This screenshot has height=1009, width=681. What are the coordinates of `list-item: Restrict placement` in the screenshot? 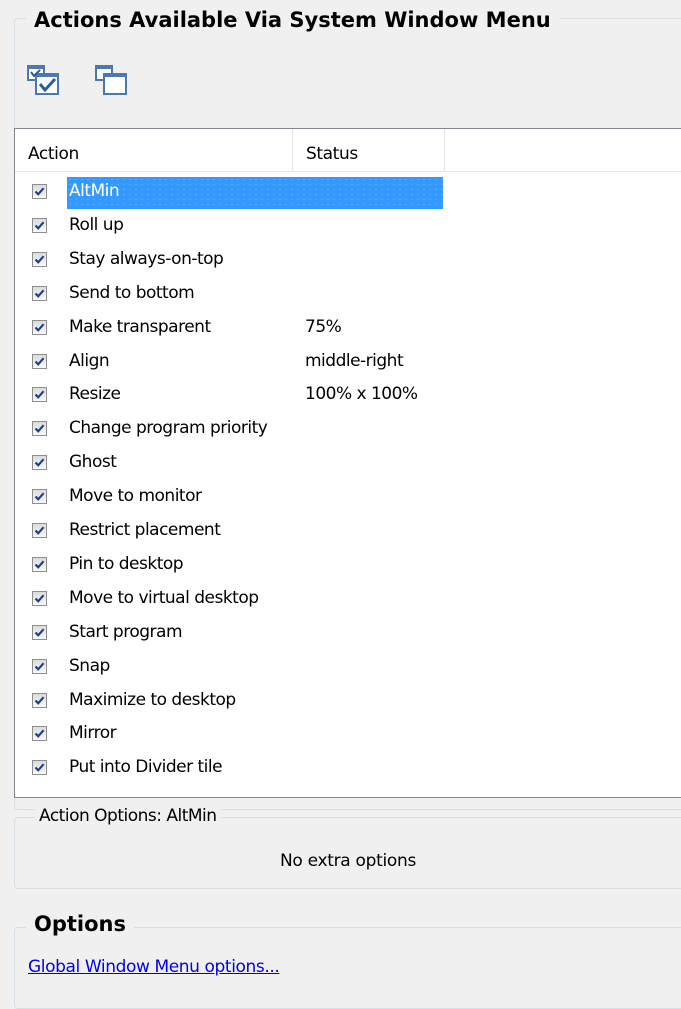 It's located at (348, 532).